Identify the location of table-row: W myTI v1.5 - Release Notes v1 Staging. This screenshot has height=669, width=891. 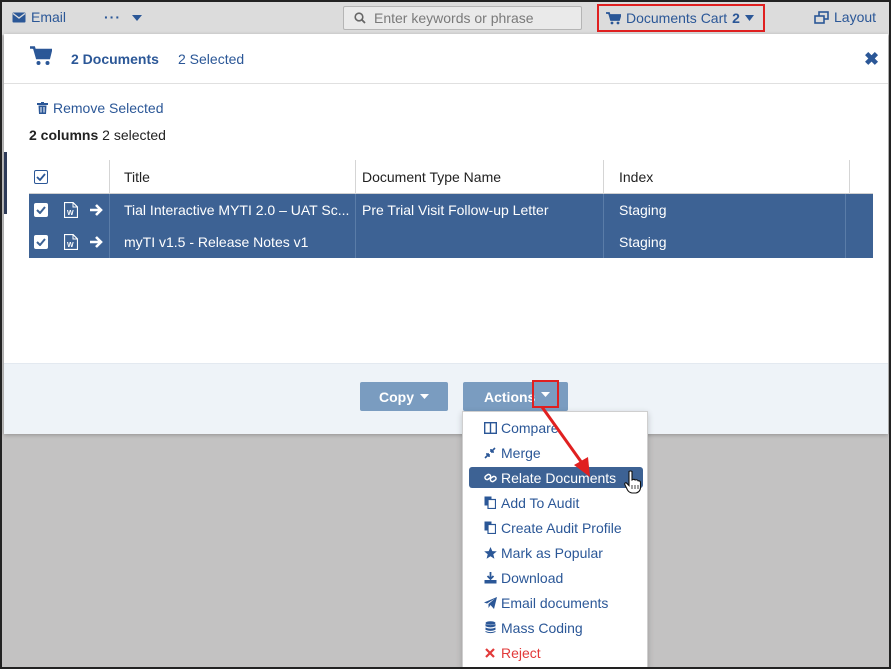
(451, 242).